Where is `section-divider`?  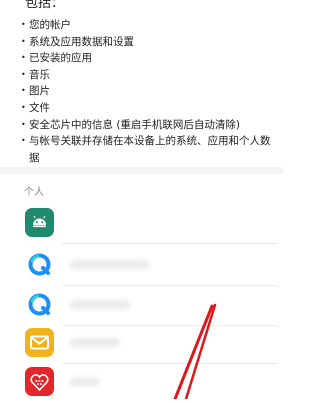
section-divider is located at coordinates (141, 170).